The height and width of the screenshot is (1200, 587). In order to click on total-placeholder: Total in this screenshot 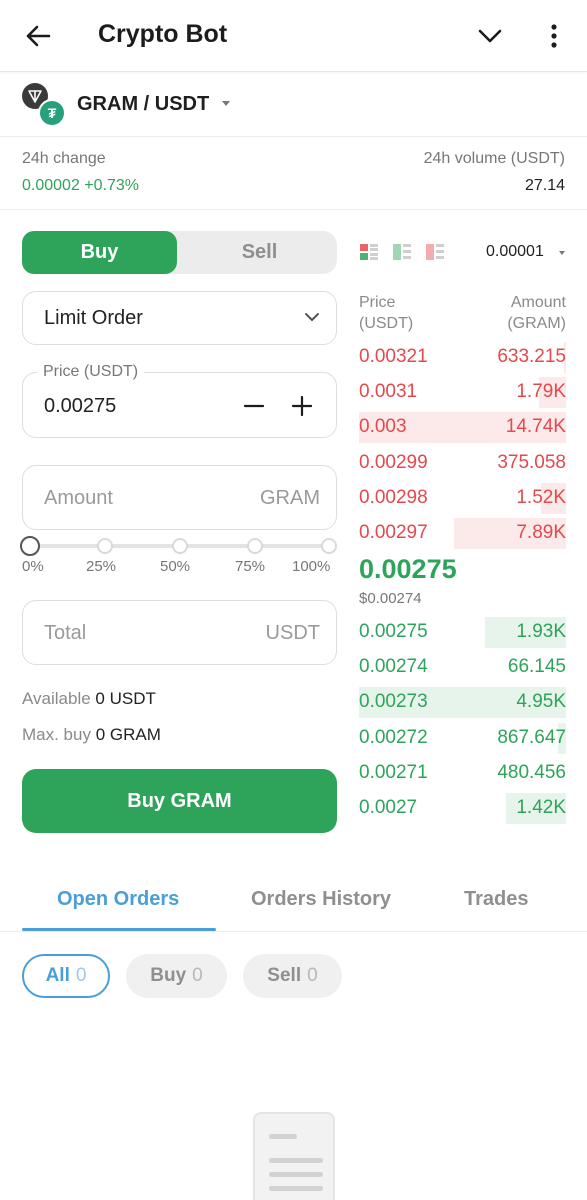, I will do `click(65, 633)`.